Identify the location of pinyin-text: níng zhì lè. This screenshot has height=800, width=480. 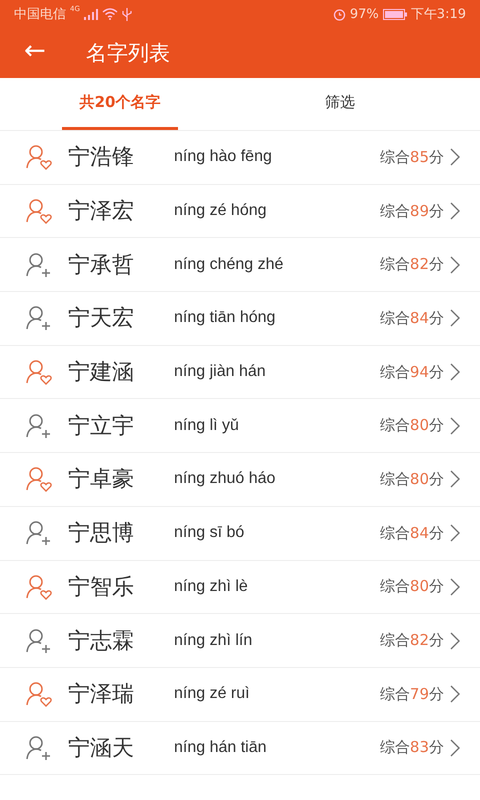
(211, 587).